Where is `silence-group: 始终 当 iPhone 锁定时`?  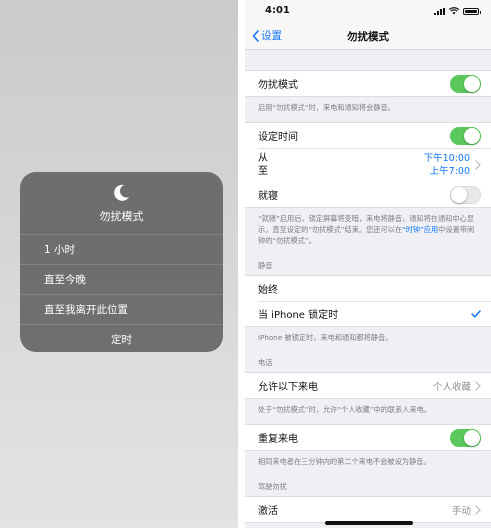 silence-group: 始终 当 iPhone 锁定时 is located at coordinates (368, 301).